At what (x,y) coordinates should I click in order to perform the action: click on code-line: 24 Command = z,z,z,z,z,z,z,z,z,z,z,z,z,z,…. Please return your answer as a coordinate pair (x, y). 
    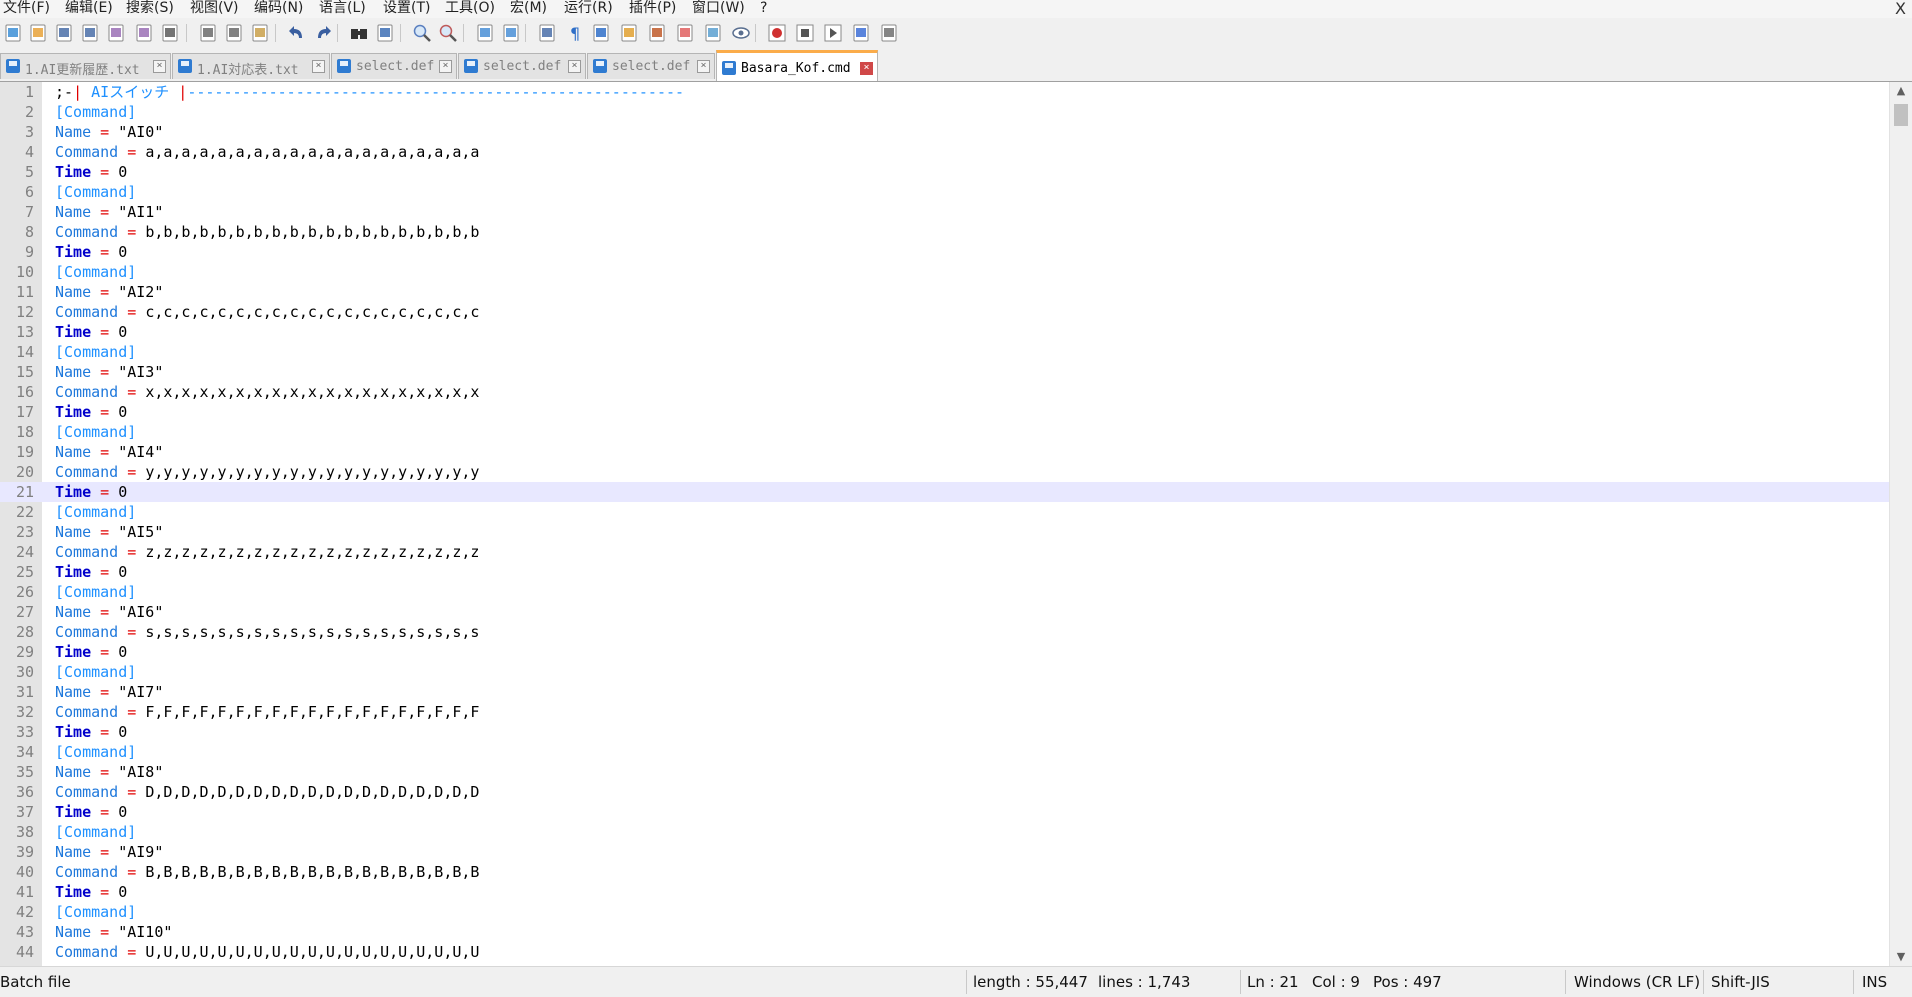
    Looking at the image, I should click on (945, 552).